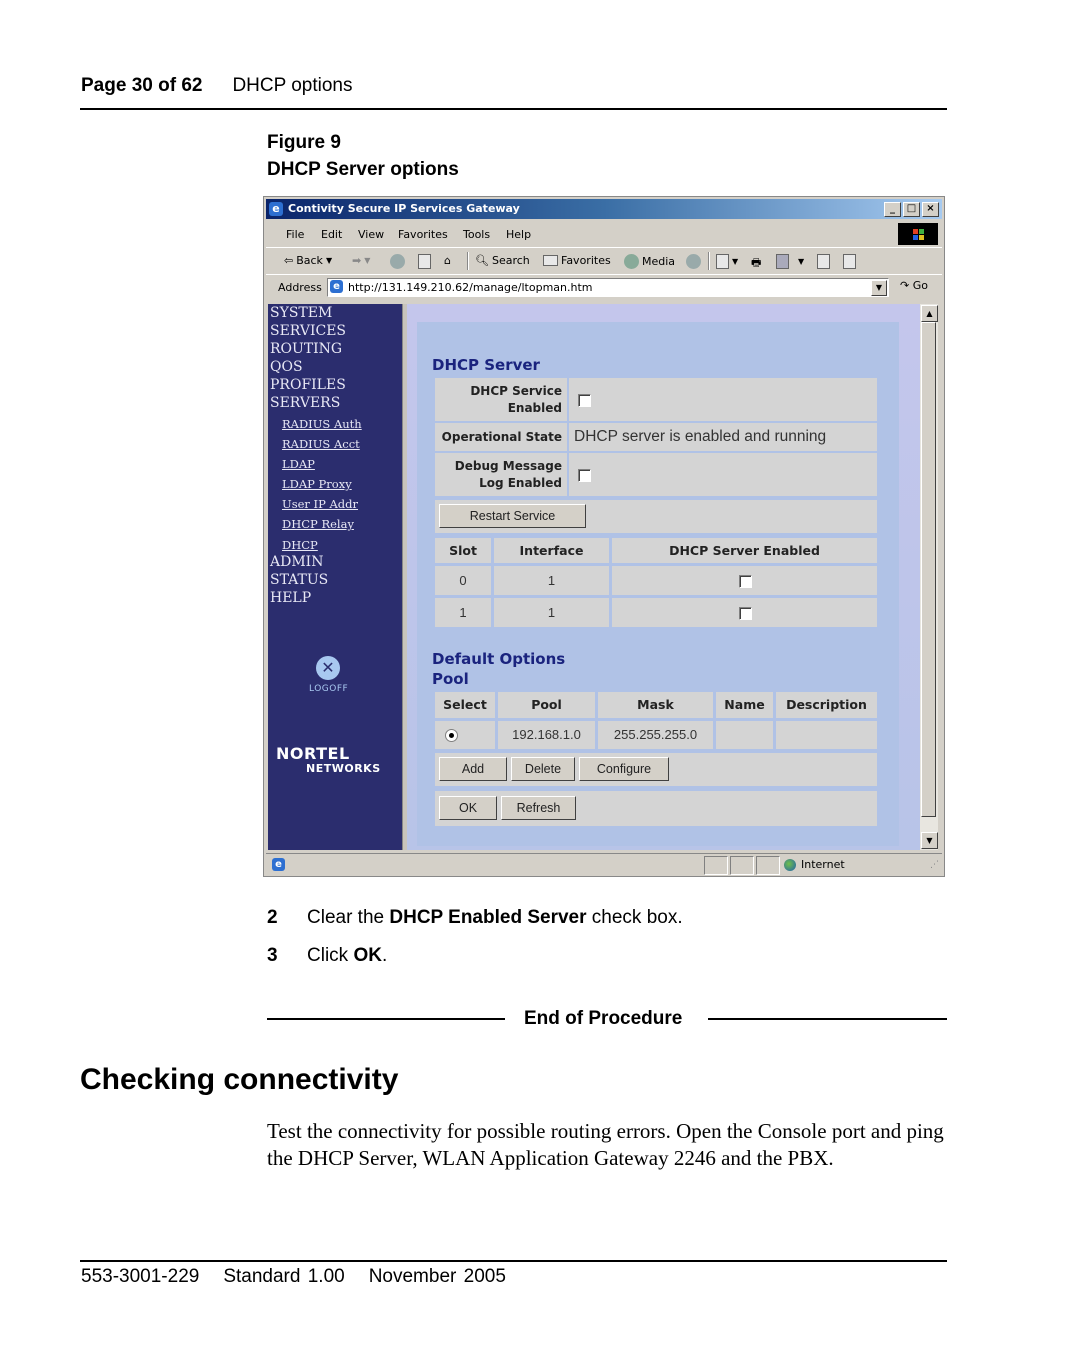 Image resolution: width=1080 pixels, height=1360 pixels. I want to click on nav-servers: SERVERS, so click(305, 403).